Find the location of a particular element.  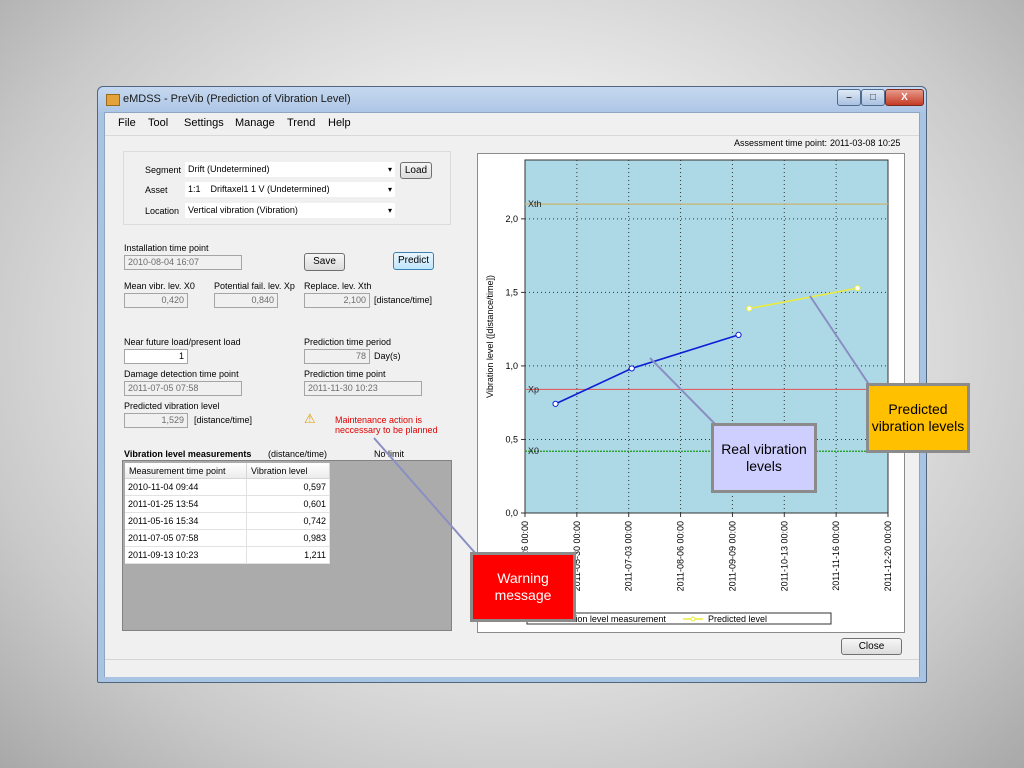

cell-level: 0,597 is located at coordinates (288, 487).